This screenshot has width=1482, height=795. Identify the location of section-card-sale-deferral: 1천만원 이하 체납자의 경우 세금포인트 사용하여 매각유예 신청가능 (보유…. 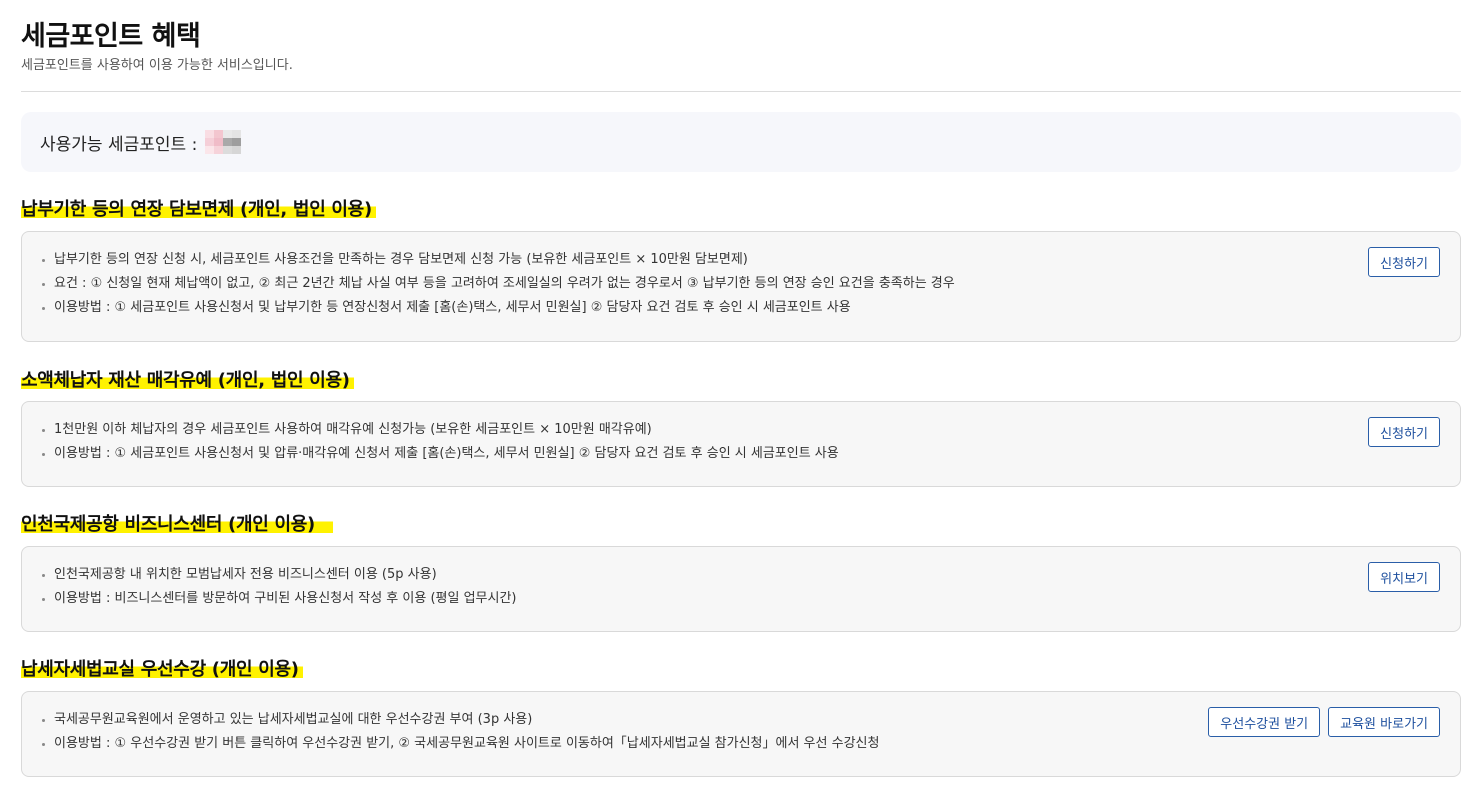
(741, 444).